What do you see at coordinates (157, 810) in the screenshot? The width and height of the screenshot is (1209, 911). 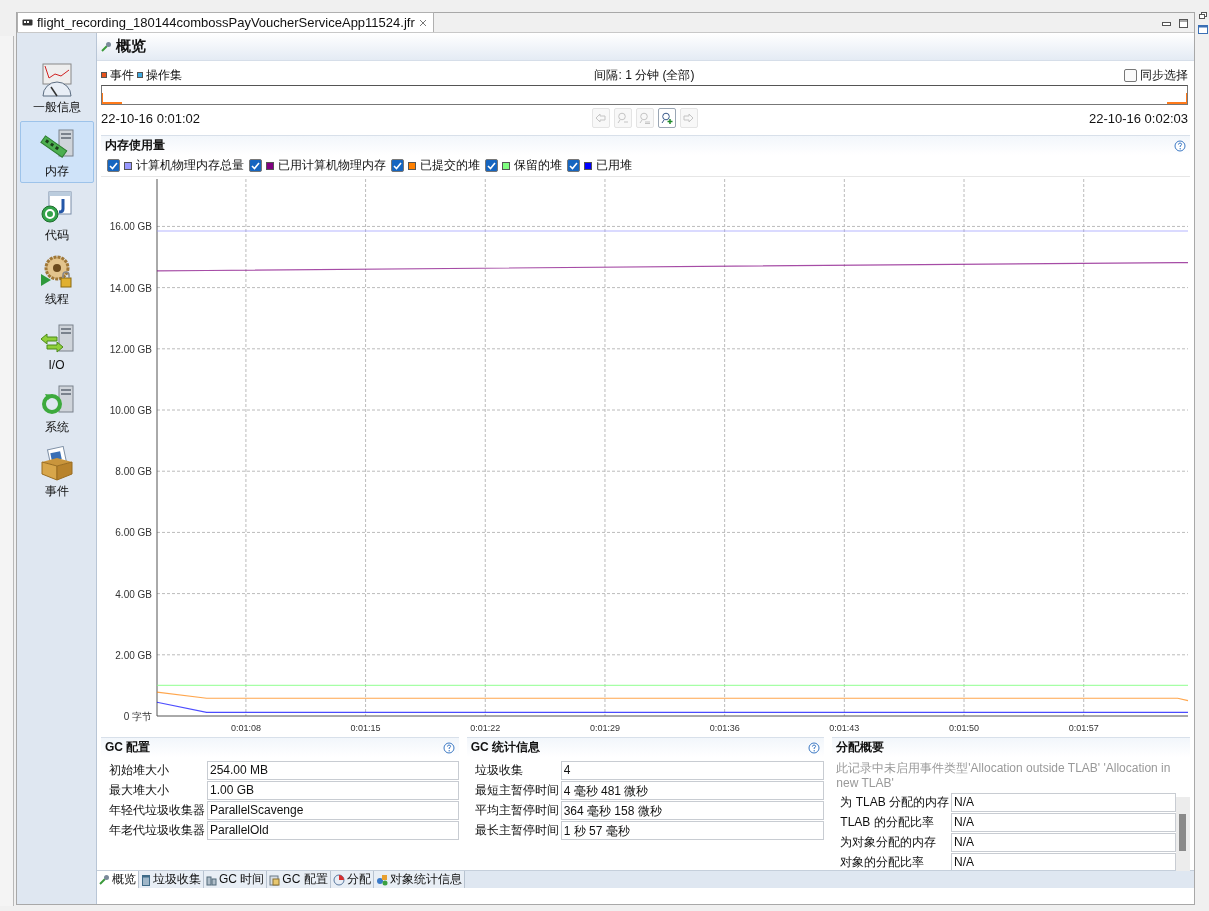 I see `field-label: 年轻代垃圾收集器` at bounding box center [157, 810].